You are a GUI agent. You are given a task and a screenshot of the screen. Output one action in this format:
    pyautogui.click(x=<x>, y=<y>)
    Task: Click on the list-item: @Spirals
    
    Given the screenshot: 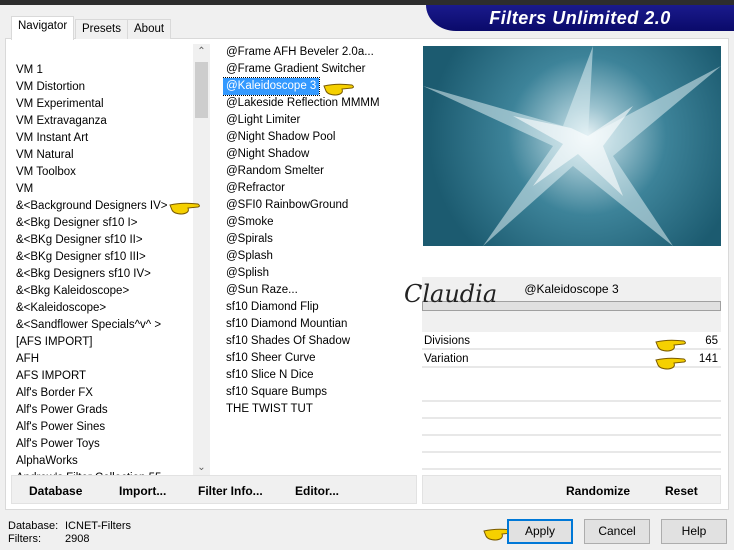 What is the action you would take?
    pyautogui.click(x=249, y=239)
    